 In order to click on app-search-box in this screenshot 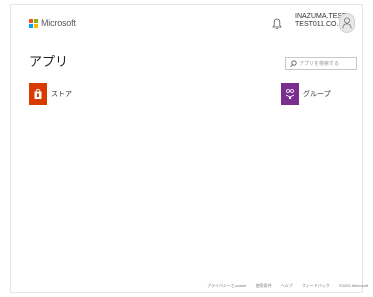, I will do `click(321, 63)`.